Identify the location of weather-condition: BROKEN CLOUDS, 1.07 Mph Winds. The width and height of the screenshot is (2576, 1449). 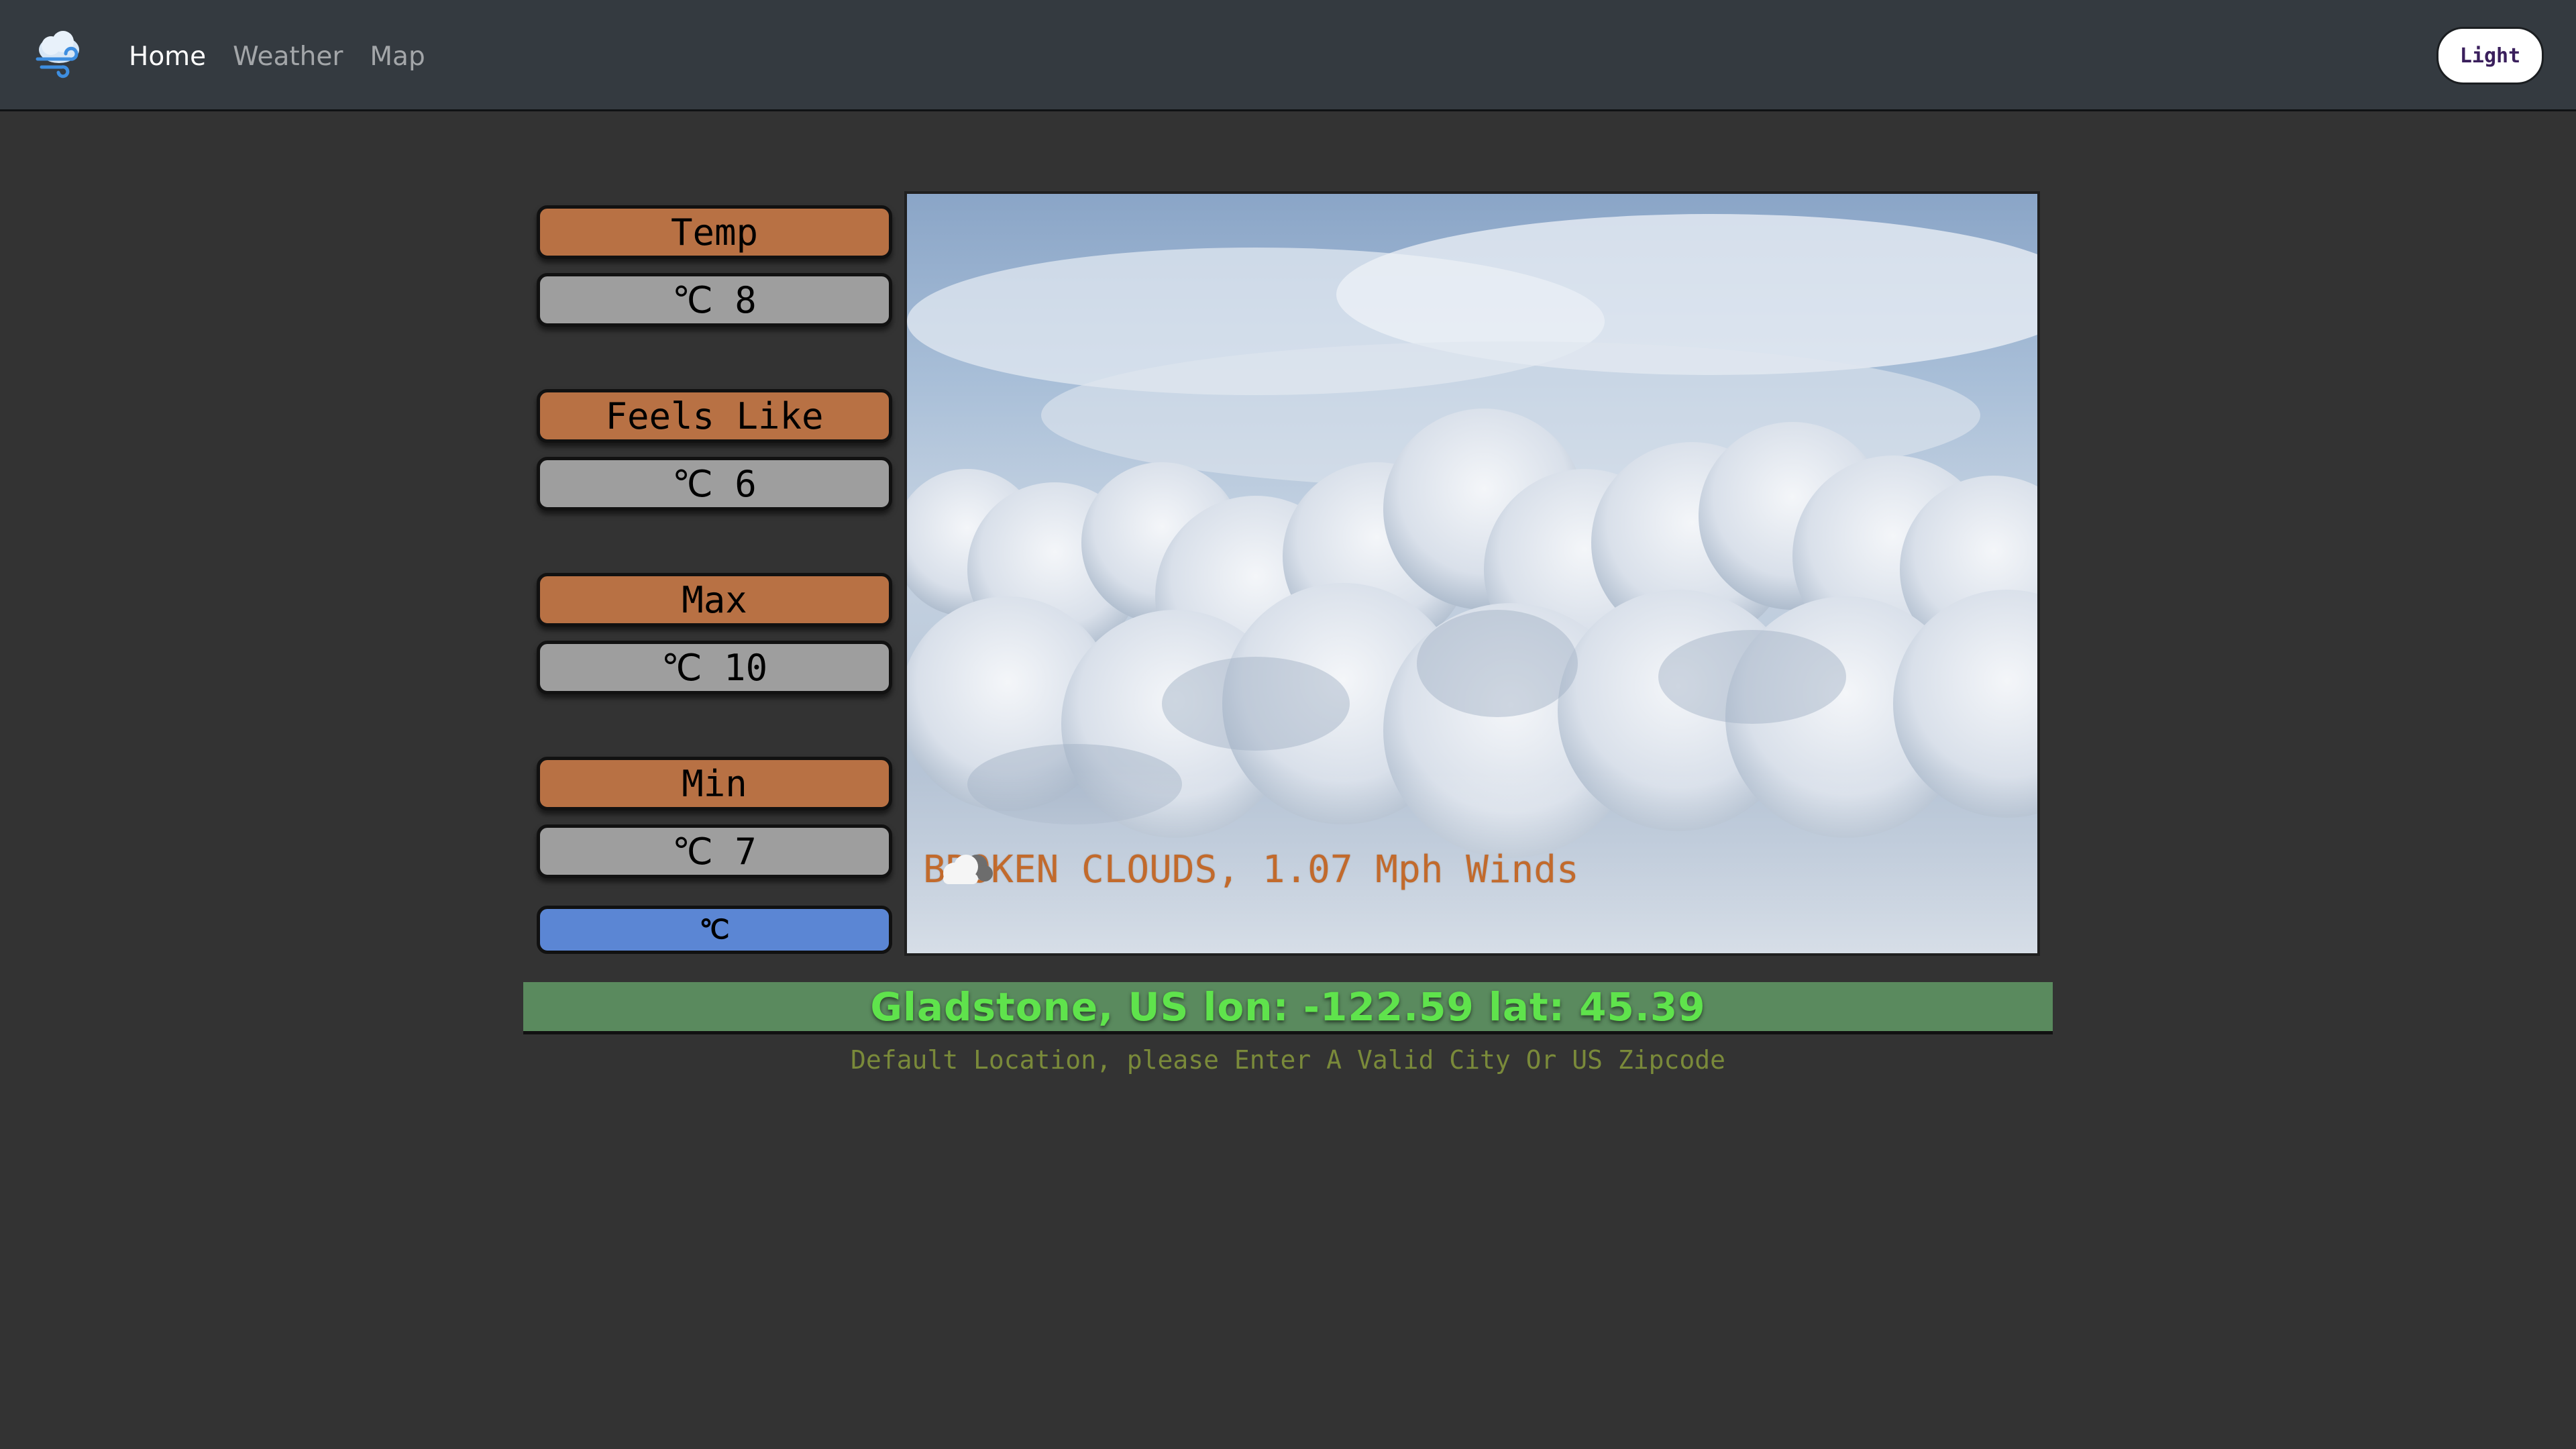
(1251, 870).